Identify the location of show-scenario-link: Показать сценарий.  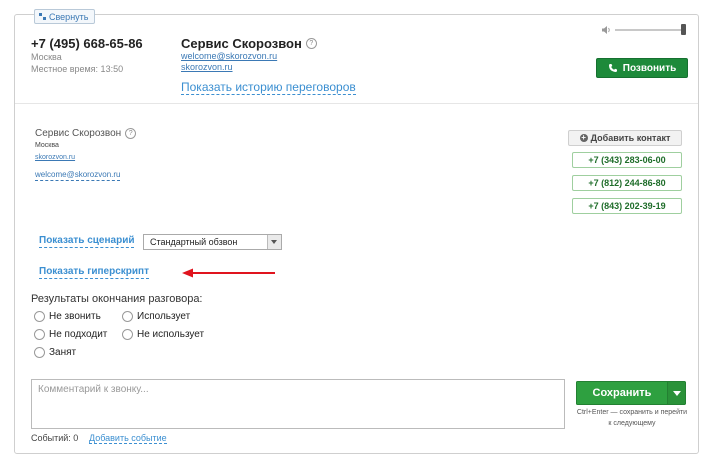
(87, 241).